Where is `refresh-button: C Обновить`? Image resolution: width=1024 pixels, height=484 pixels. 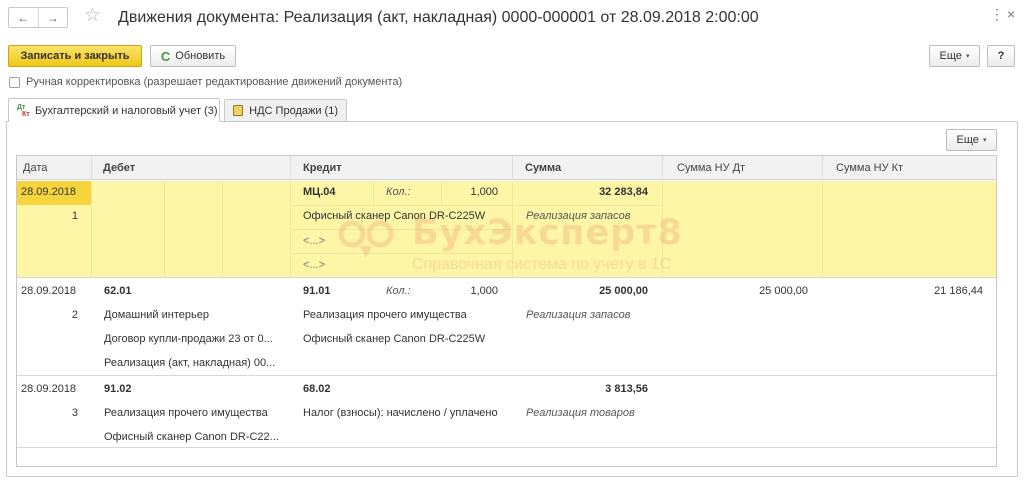 refresh-button: C Обновить is located at coordinates (193, 56).